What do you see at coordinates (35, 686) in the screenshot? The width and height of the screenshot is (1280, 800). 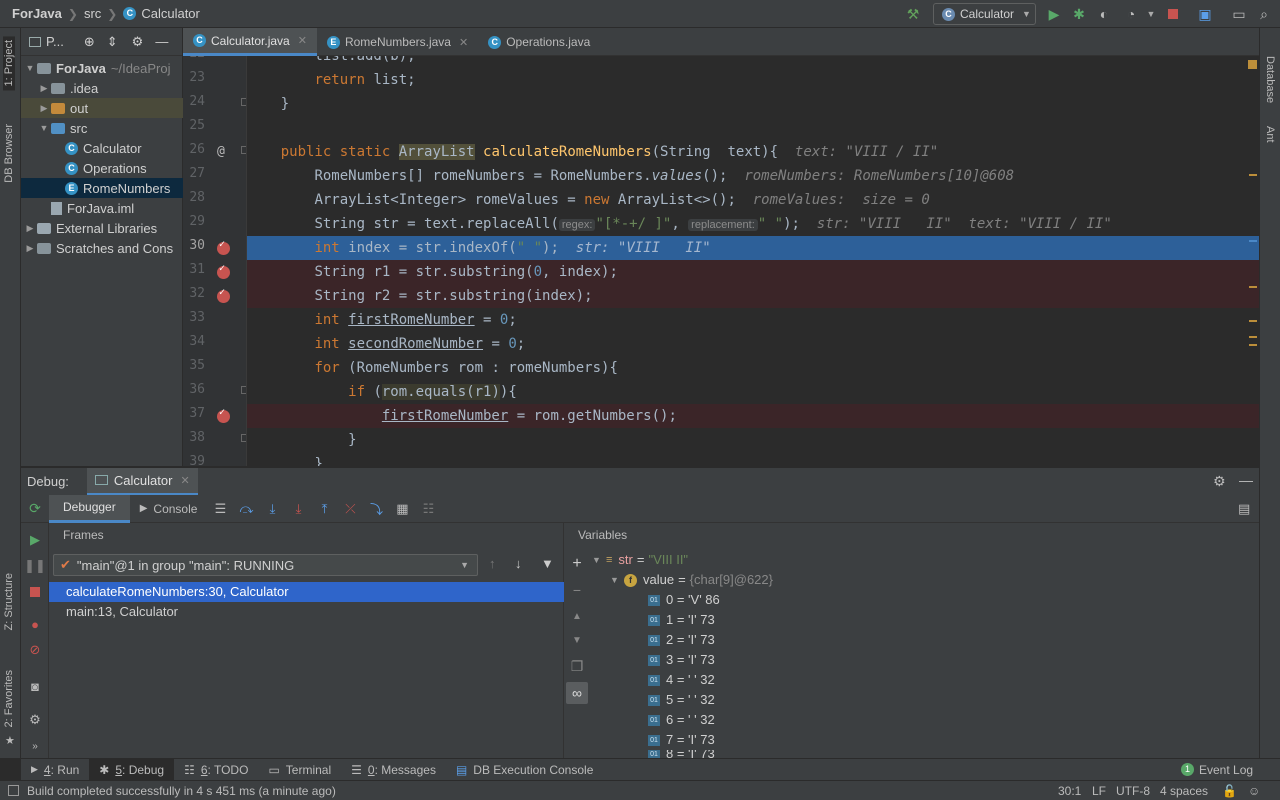 I see `camera-icon: ◙` at bounding box center [35, 686].